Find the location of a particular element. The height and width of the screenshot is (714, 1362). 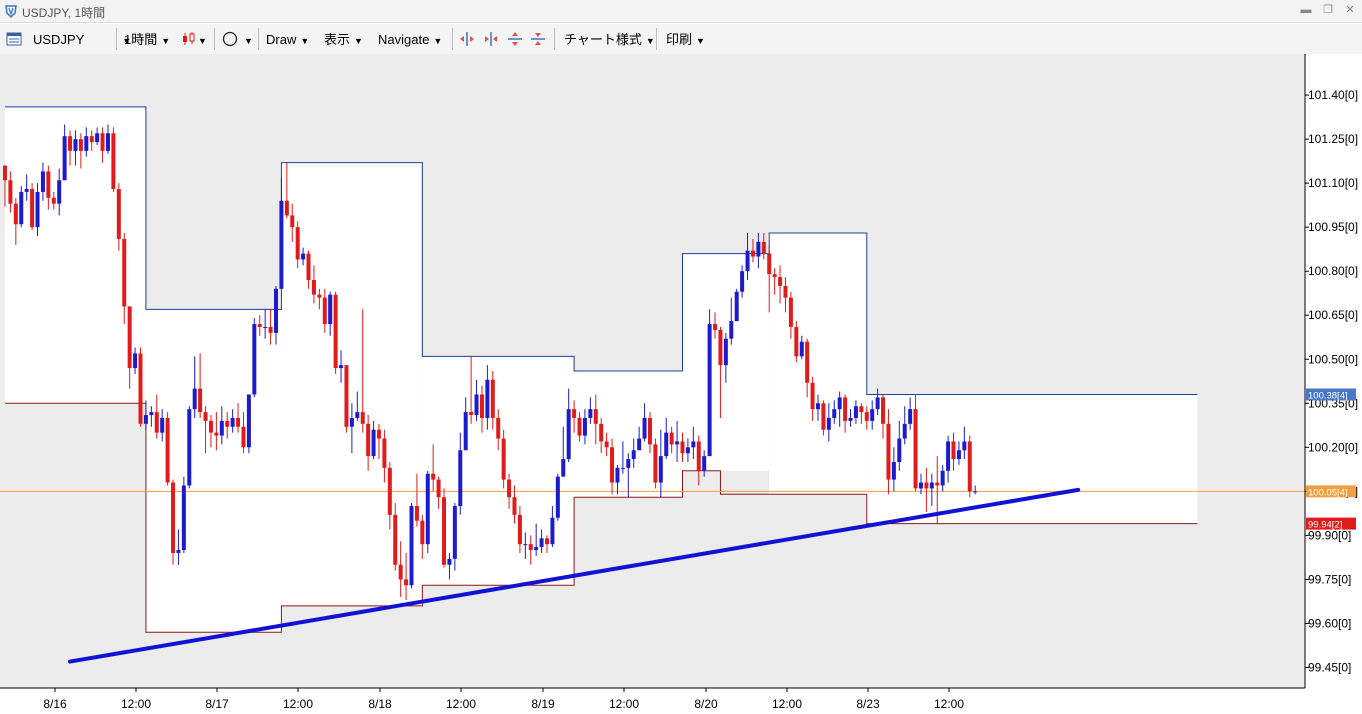

navigate-menu: Navigate ▼ is located at coordinates (410, 40).